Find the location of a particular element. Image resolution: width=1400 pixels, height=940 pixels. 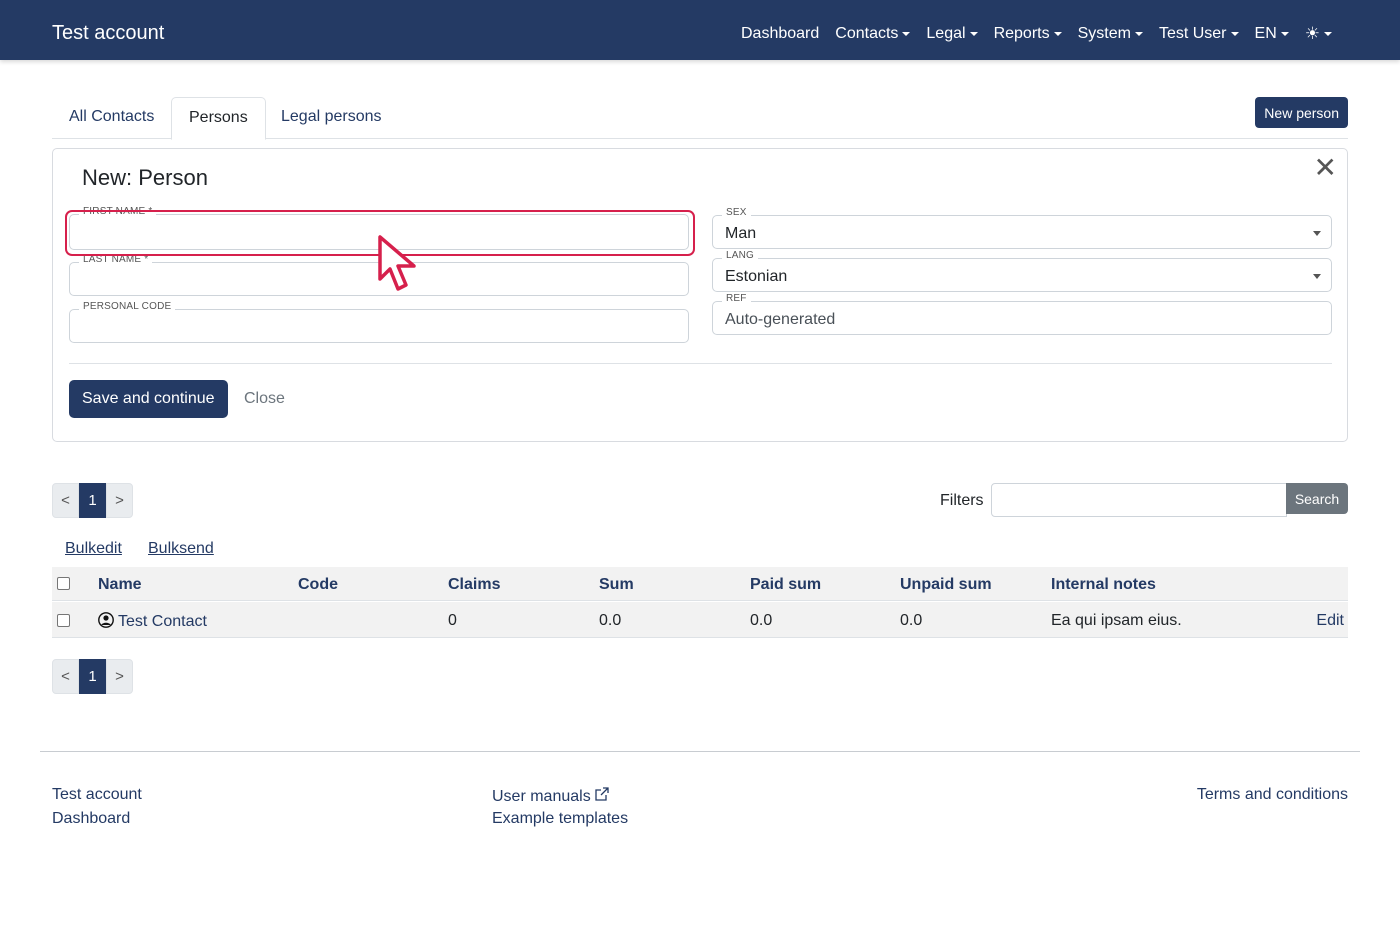

nav-system-label: System is located at coordinates (1104, 33).